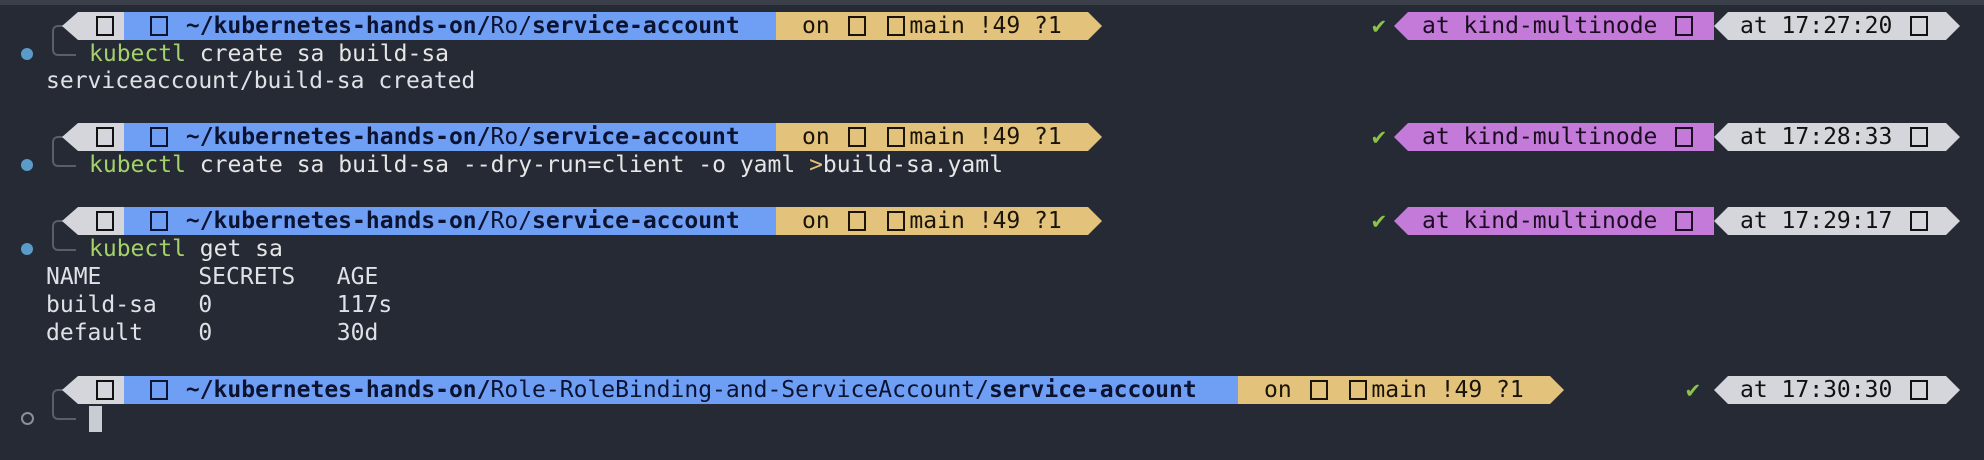 The image size is (1984, 460). What do you see at coordinates (992, 2) in the screenshot?
I see `window-top-border` at bounding box center [992, 2].